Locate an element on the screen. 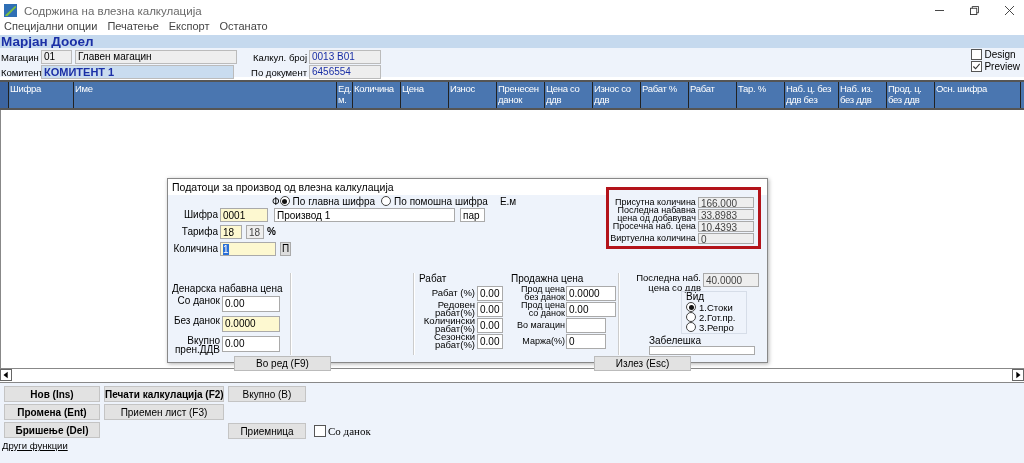 Image resolution: width=1024 pixels, height=463 pixels. field-label: Маржа(%) is located at coordinates (543, 341).